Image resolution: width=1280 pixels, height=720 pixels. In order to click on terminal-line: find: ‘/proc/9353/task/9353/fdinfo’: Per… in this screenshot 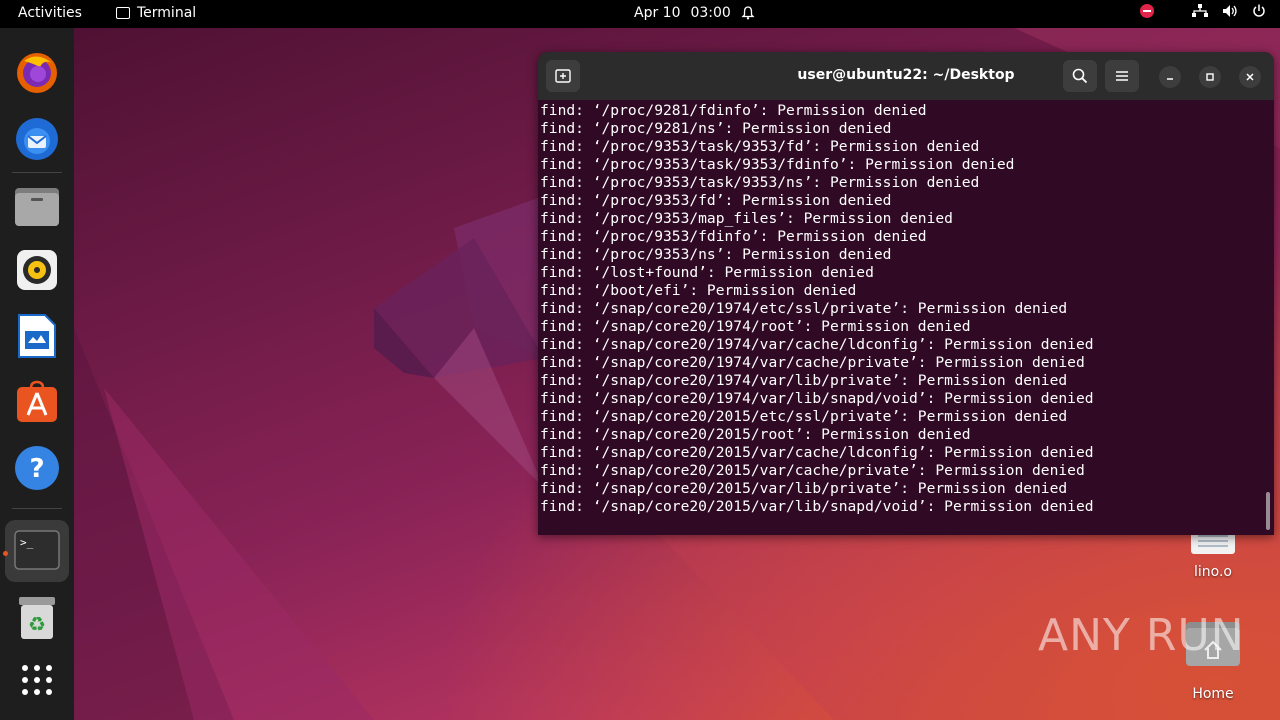, I will do `click(777, 164)`.